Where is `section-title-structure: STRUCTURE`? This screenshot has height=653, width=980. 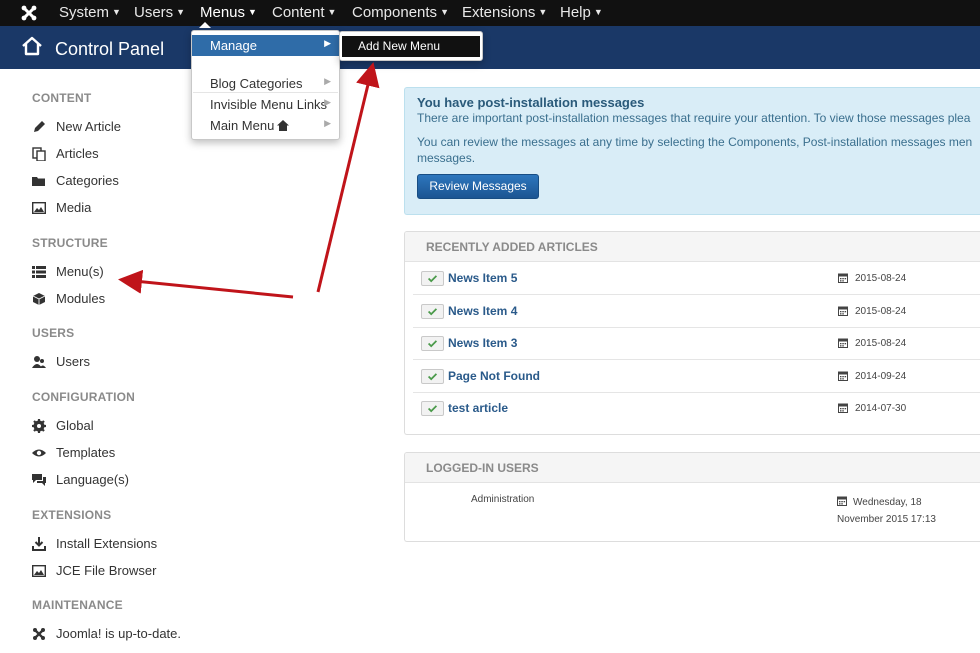 section-title-structure: STRUCTURE is located at coordinates (70, 243).